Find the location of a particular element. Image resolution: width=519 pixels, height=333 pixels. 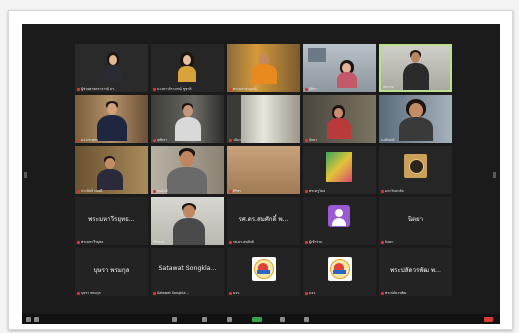

participant-name: รศ.ดร.สมศักดิ์ is located at coordinates (263, 242).